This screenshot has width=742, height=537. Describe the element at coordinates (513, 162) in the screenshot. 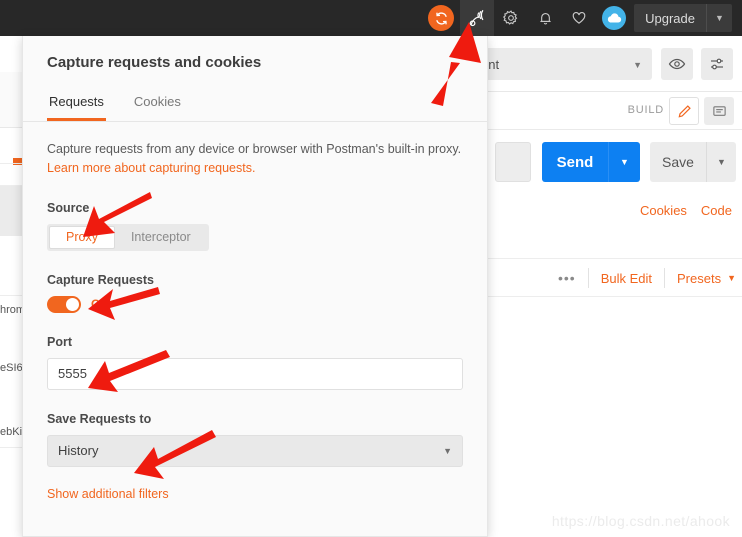

I see `url-input-stub` at that location.